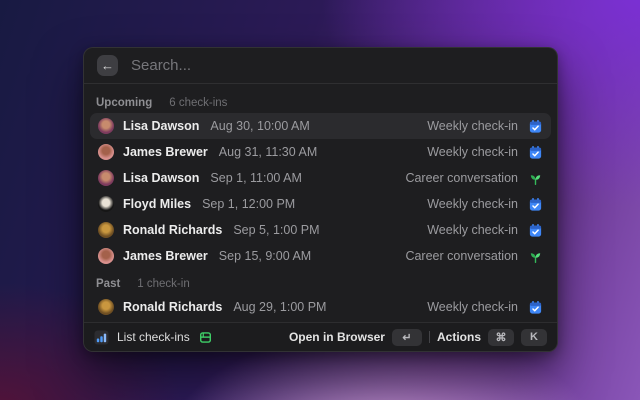  What do you see at coordinates (320, 284) in the screenshot?
I see `section-header-past: Past 1 check-in` at bounding box center [320, 284].